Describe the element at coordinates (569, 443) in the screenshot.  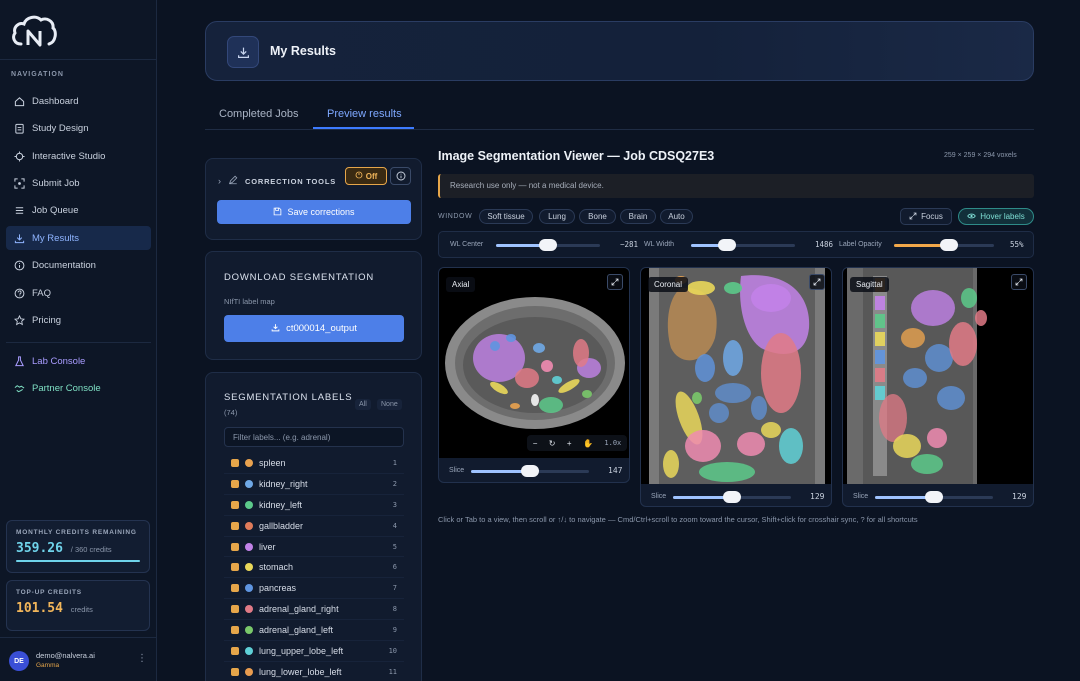
I see `zoom-in-icon: +` at that location.